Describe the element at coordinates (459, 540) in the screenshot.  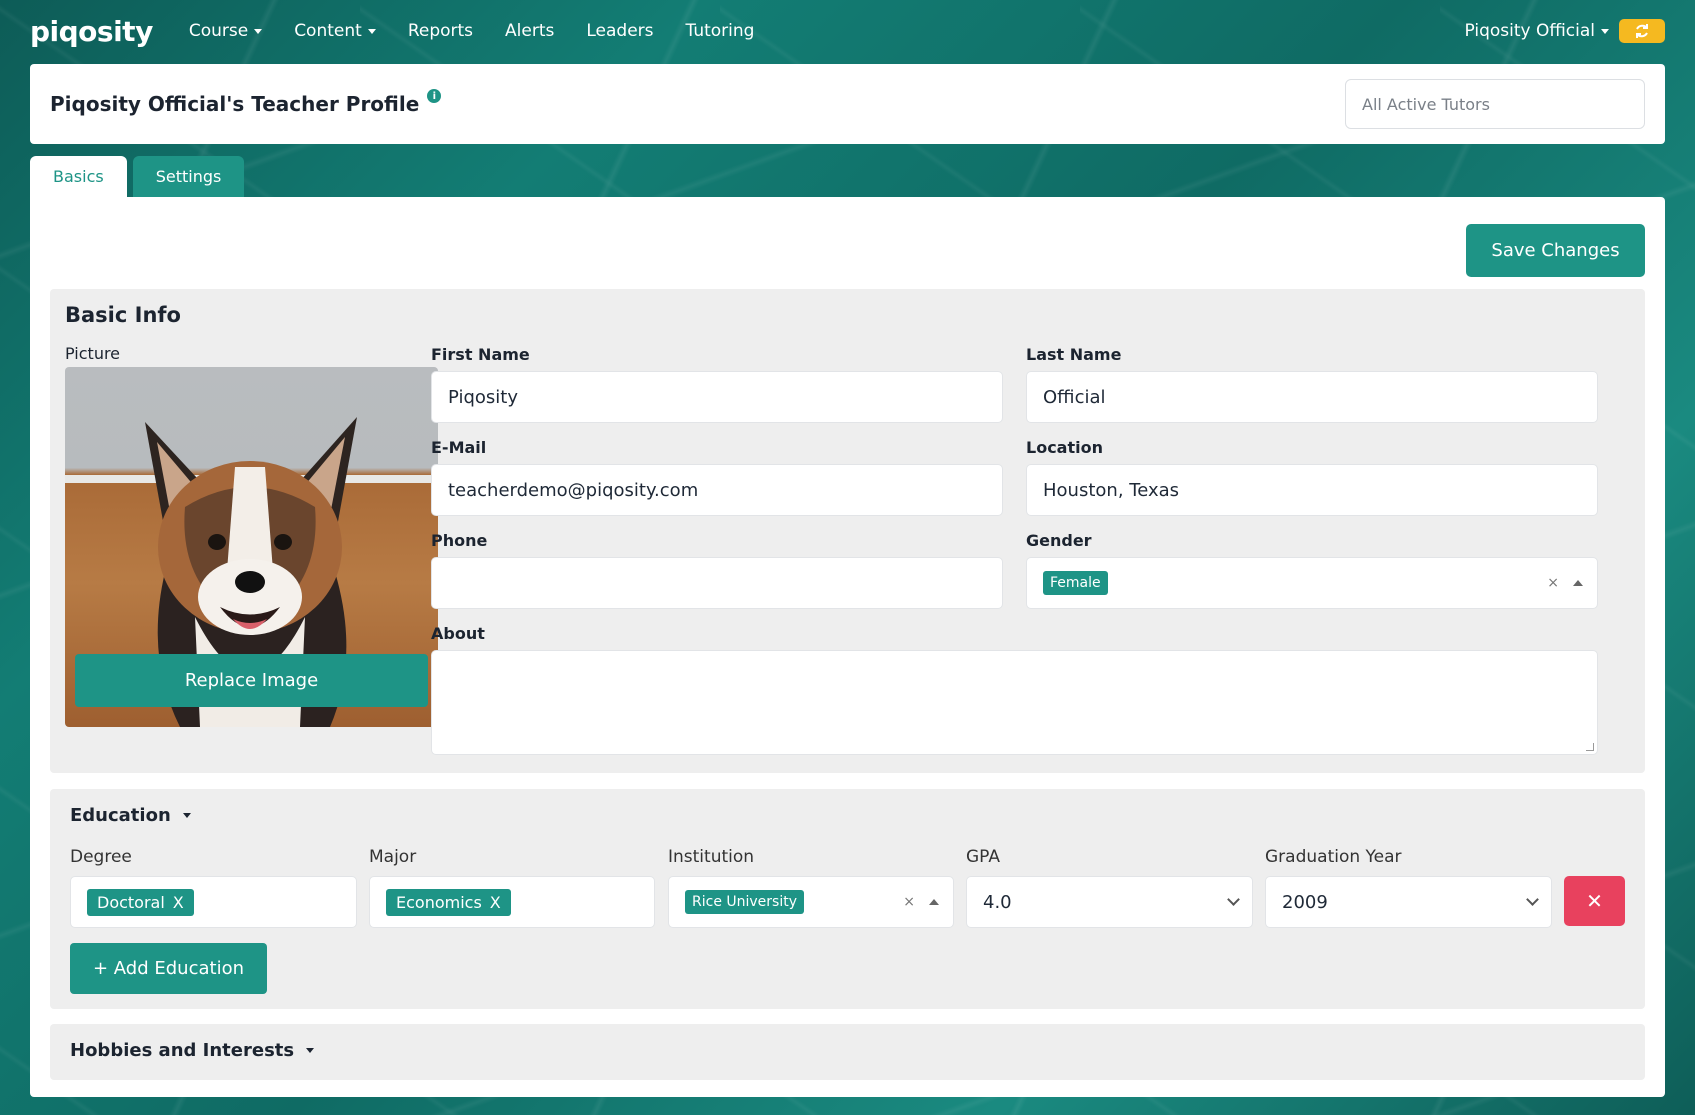
I see `phone-label: Phone` at that location.